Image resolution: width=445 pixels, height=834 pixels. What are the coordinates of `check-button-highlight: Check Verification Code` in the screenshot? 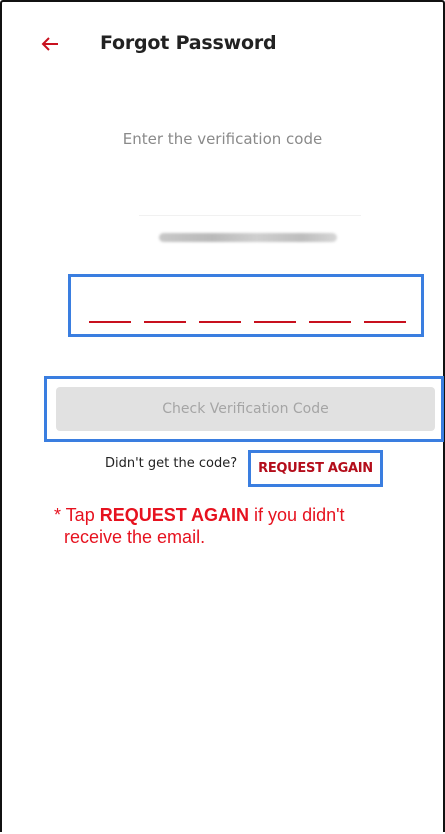 It's located at (244, 409).